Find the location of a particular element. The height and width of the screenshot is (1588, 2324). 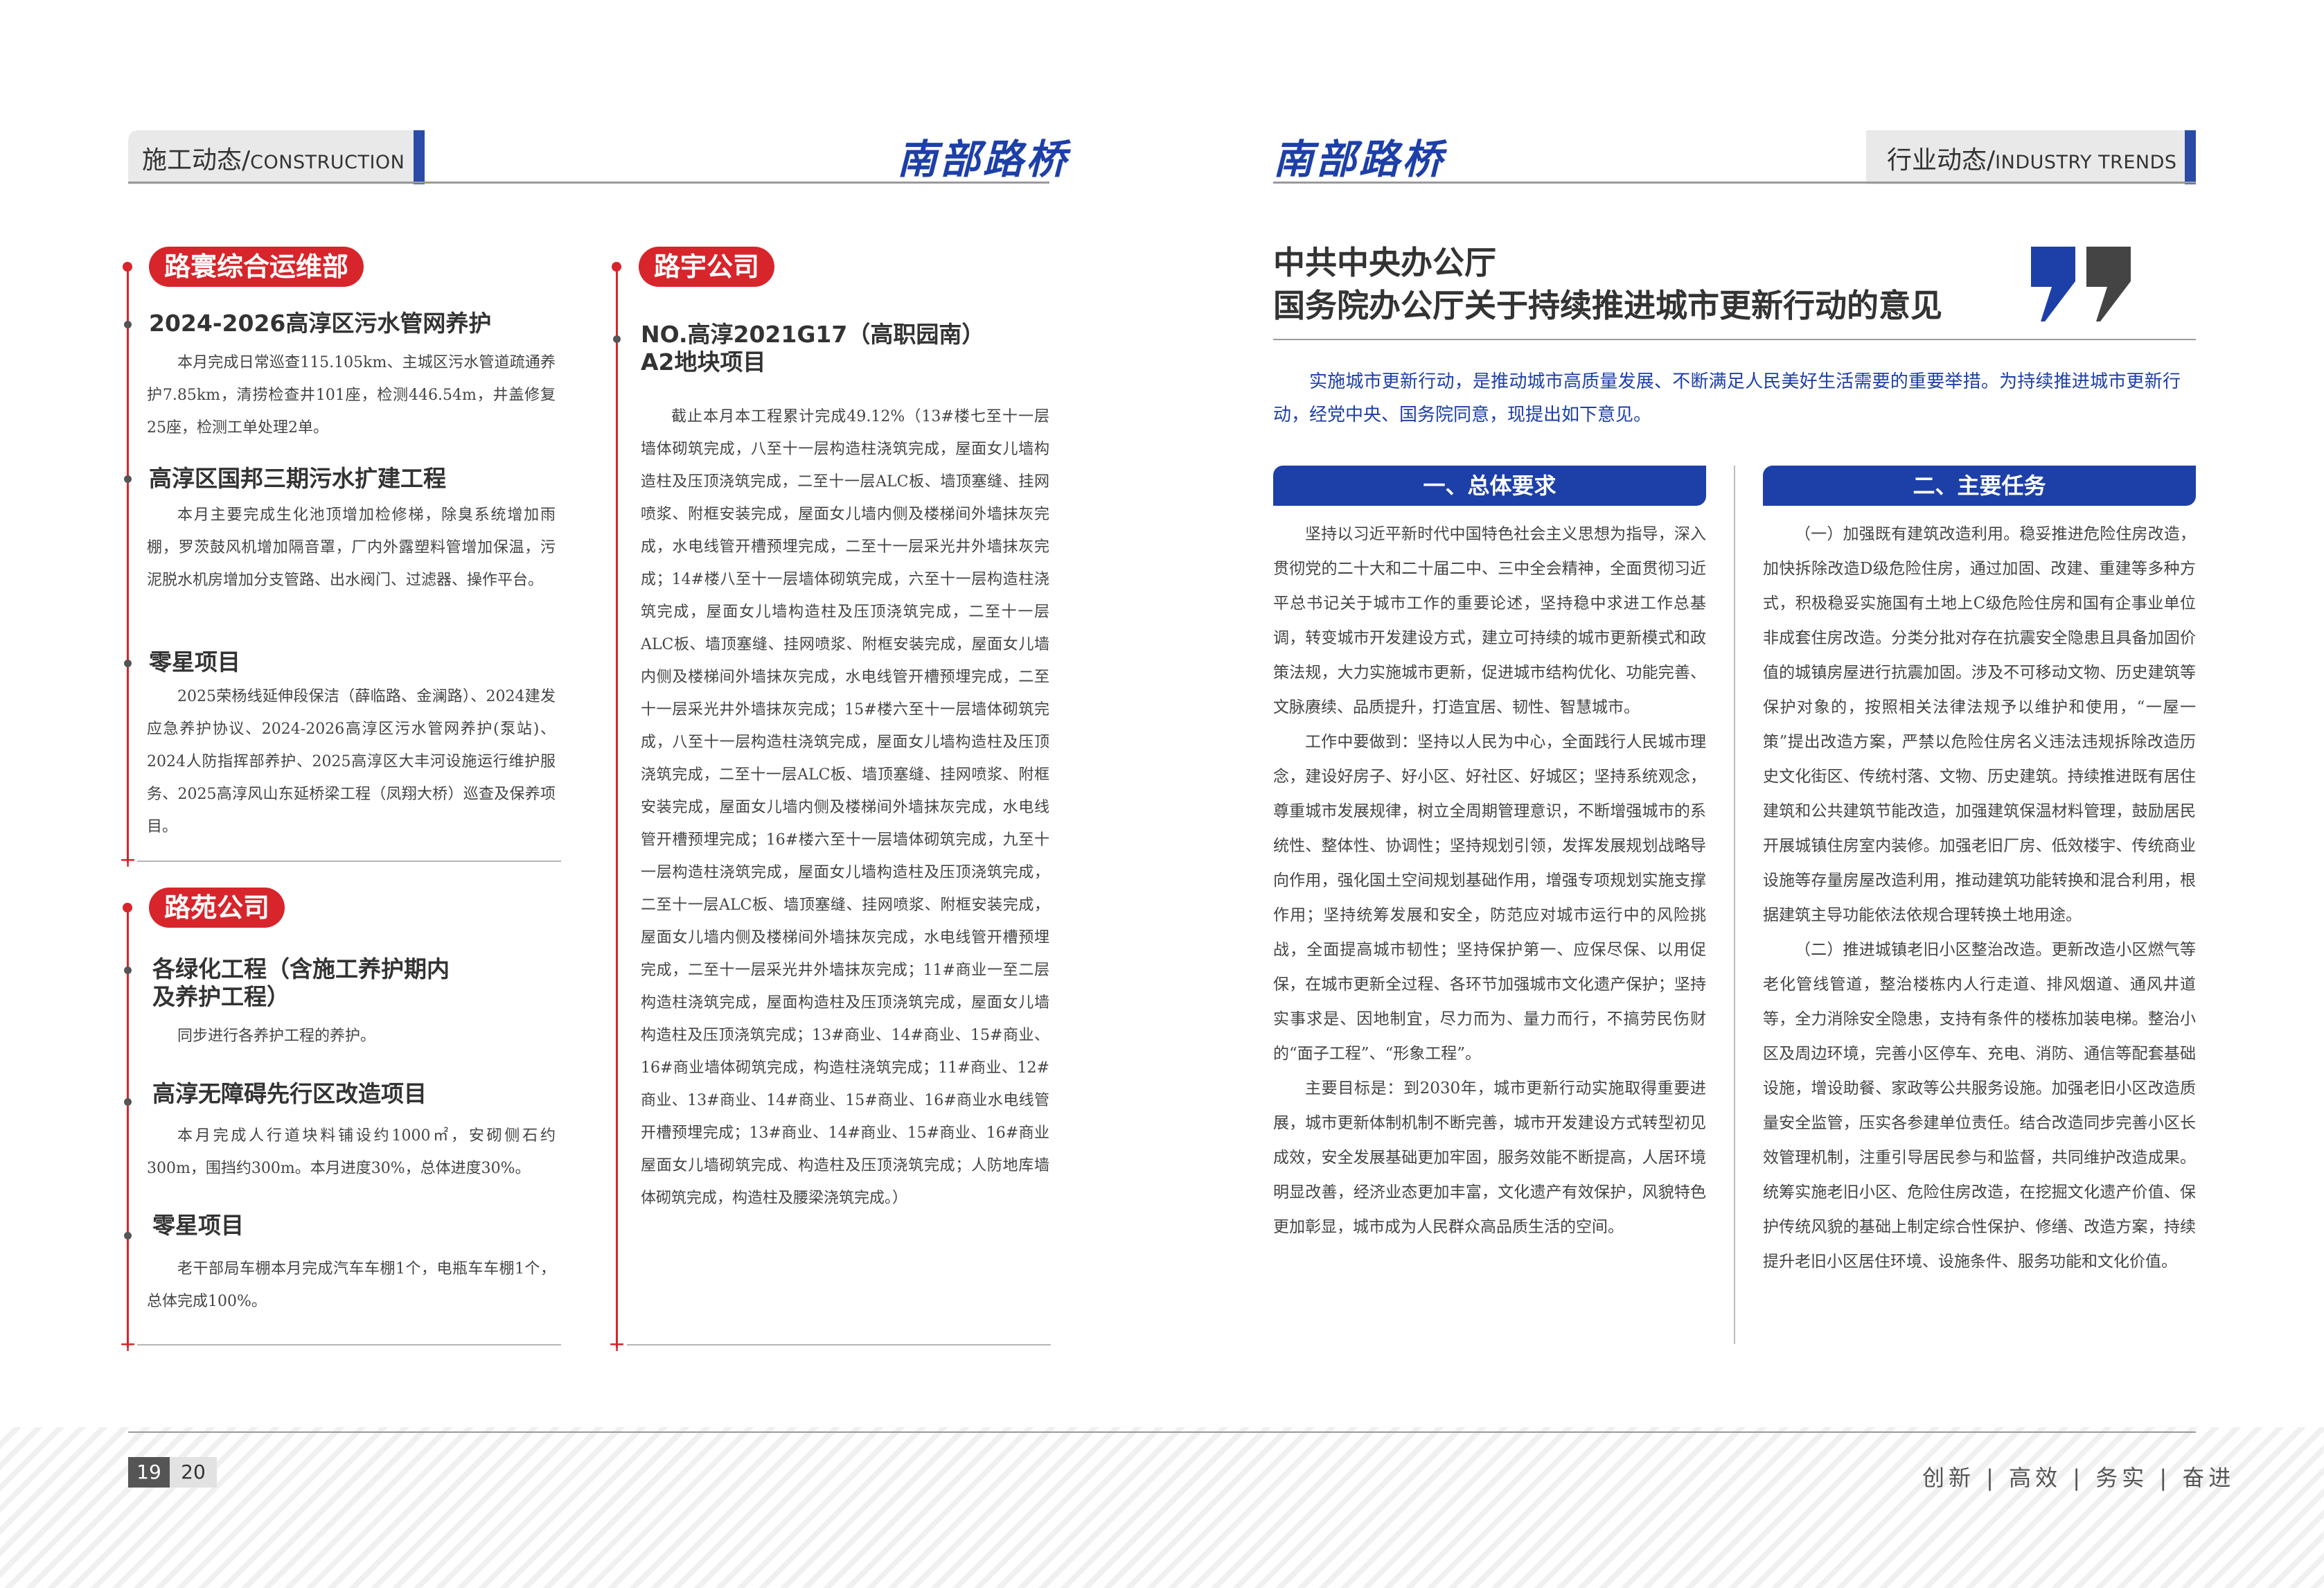

project-title-line1: NO.高淳2021G17（高职园南） is located at coordinates (813, 334).